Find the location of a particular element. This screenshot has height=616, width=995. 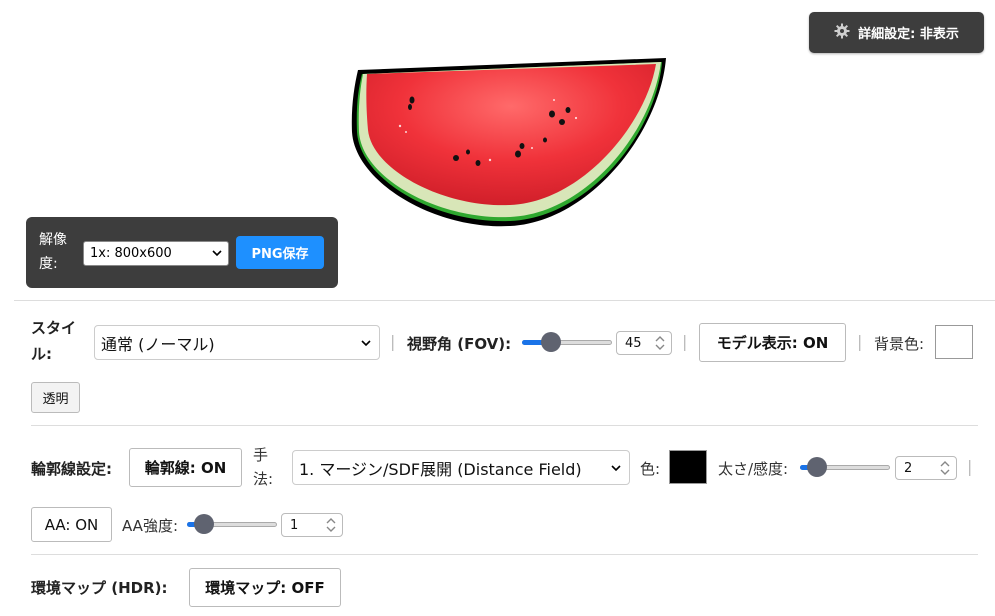

fov-value: 45 is located at coordinates (633, 343).